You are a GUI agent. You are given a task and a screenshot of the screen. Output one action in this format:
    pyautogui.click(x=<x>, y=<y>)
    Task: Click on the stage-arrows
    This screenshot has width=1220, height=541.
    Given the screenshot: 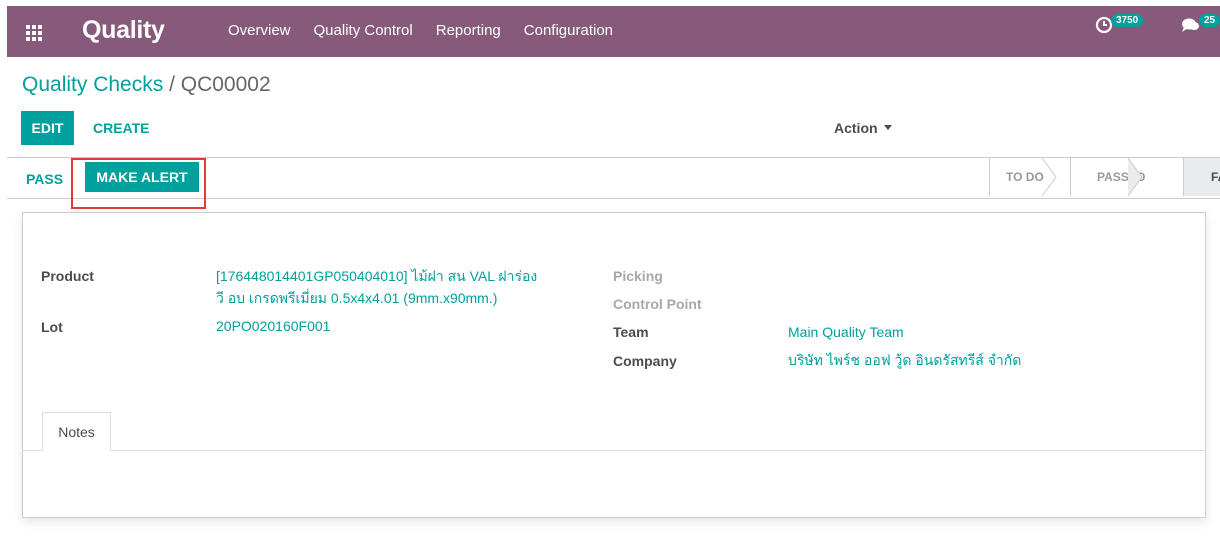 What is the action you would take?
    pyautogui.click(x=1092, y=177)
    